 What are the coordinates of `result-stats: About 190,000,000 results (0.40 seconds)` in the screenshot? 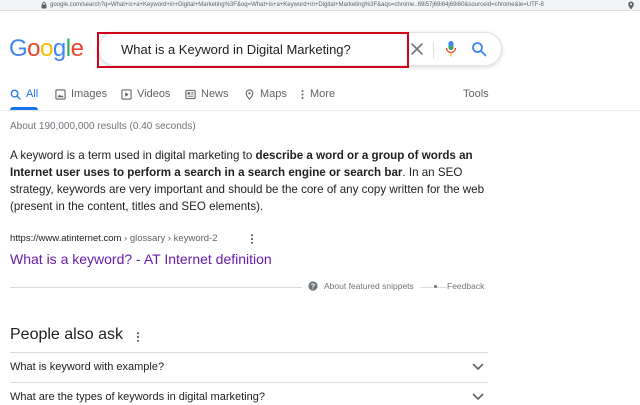 It's located at (103, 126).